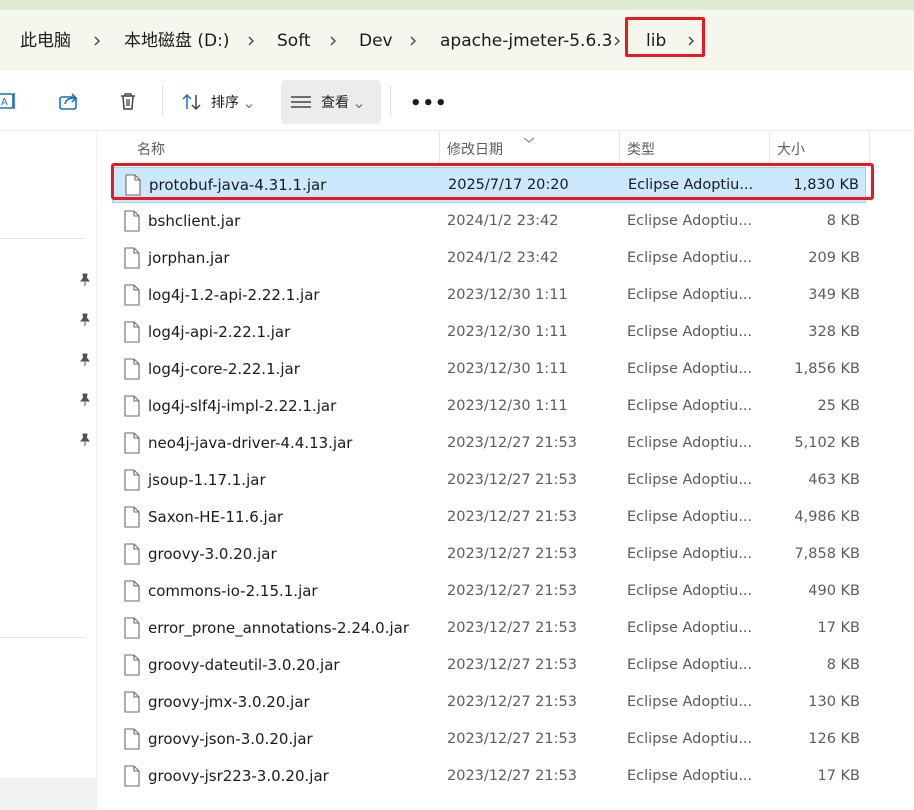  Describe the element at coordinates (834, 480) in the screenshot. I see `file-size: 463 KB` at that location.